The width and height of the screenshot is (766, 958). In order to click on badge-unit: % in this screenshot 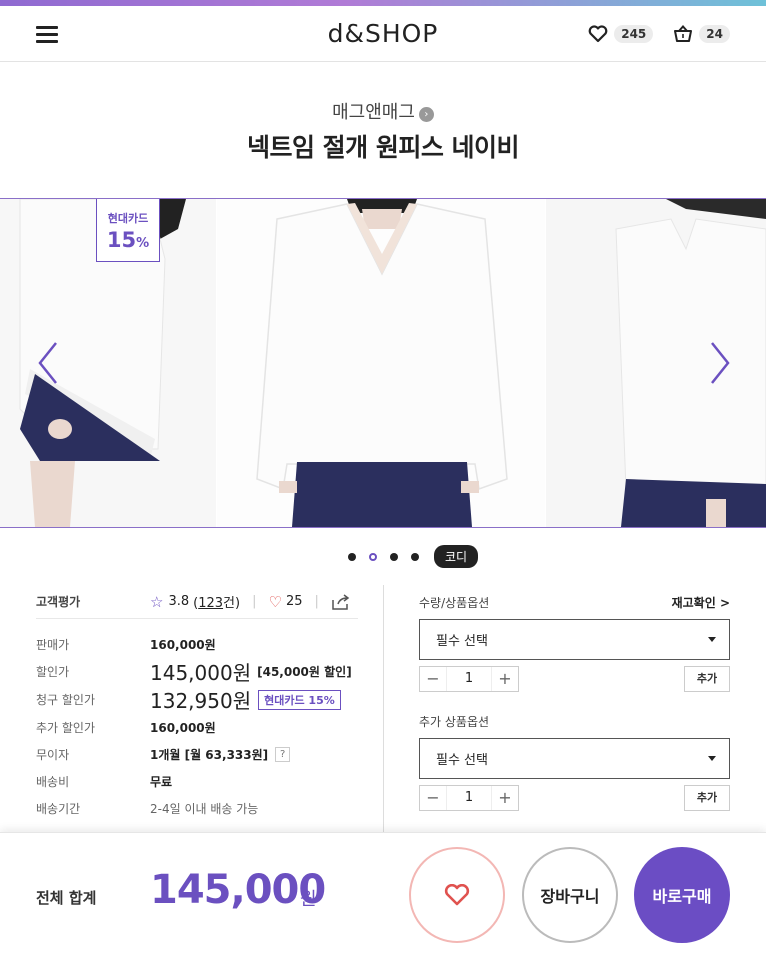, I will do `click(143, 243)`.